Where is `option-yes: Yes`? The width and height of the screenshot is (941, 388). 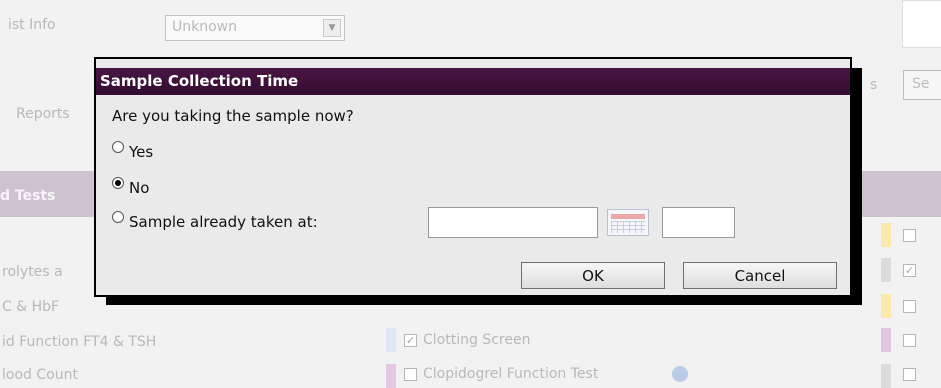
option-yes: Yes is located at coordinates (133, 151).